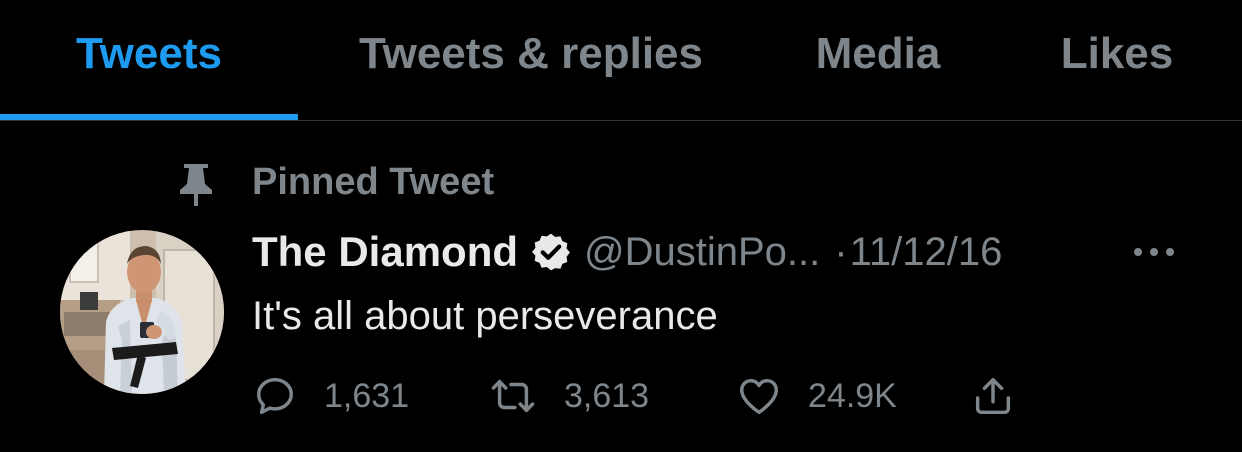  Describe the element at coordinates (373, 182) in the screenshot. I see `pinned-tweet-label: Pinned Tweet` at that location.